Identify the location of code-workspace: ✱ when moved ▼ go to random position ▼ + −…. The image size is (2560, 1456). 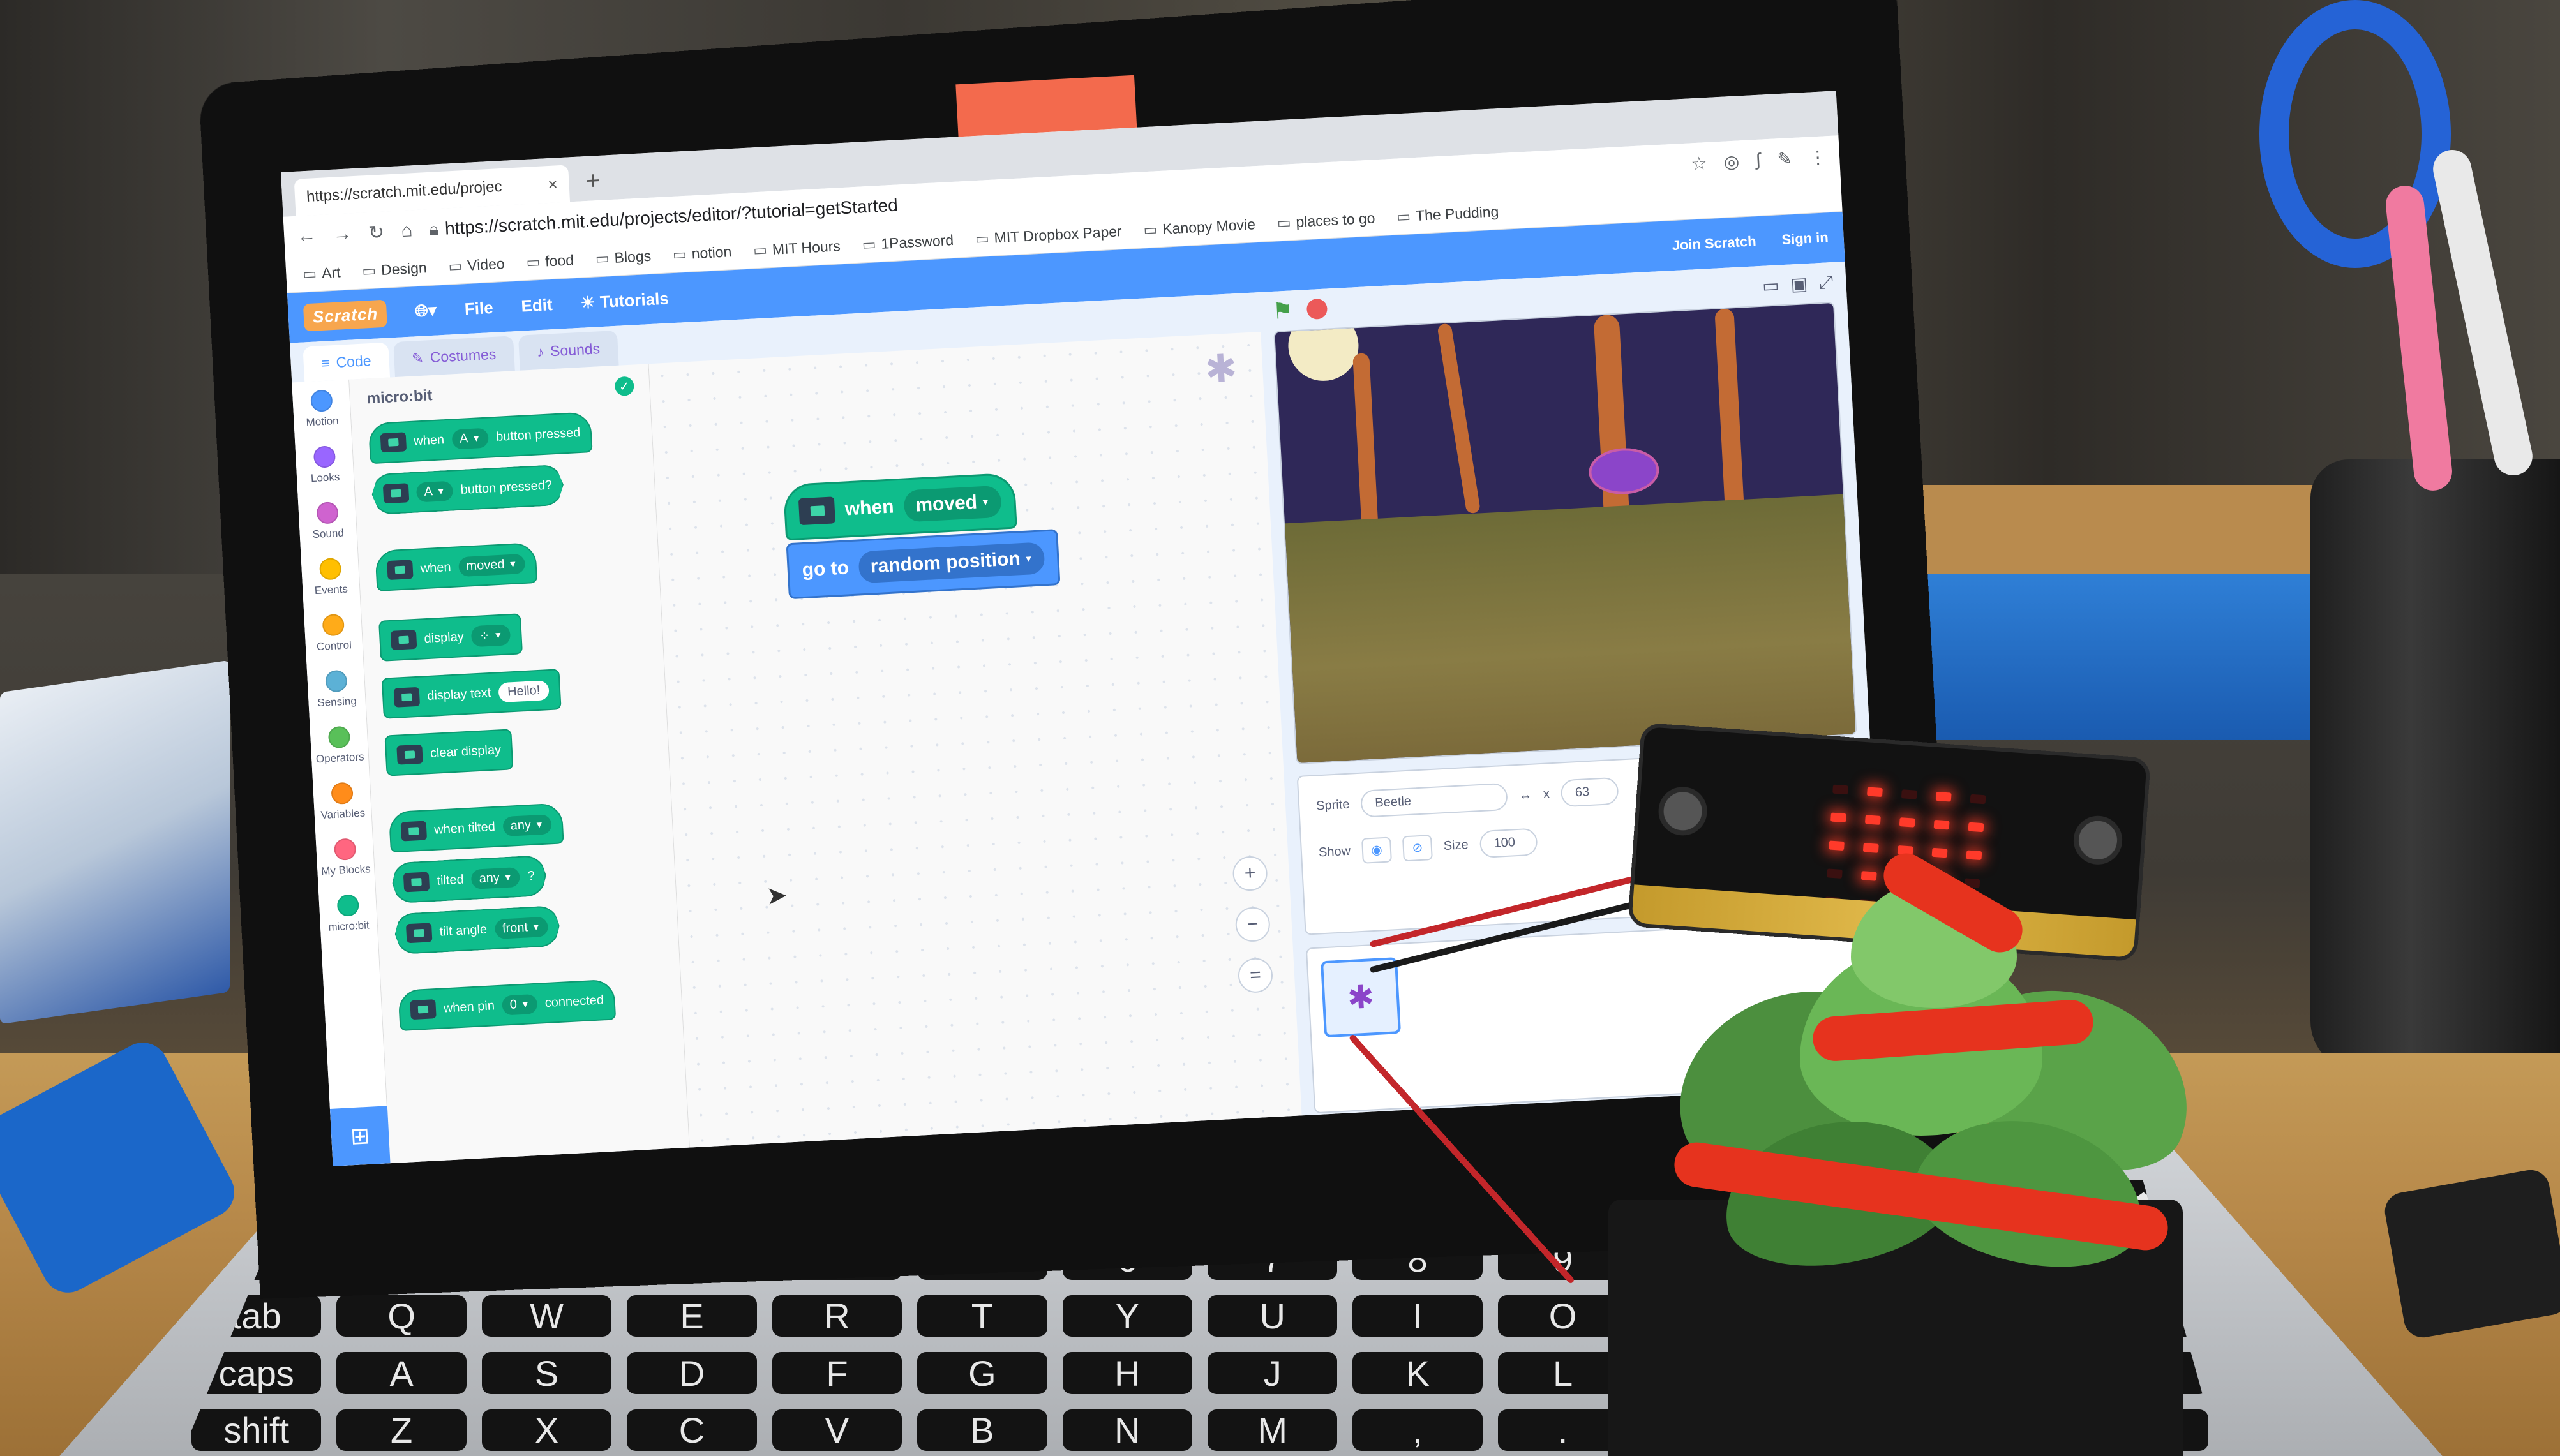
(975, 739).